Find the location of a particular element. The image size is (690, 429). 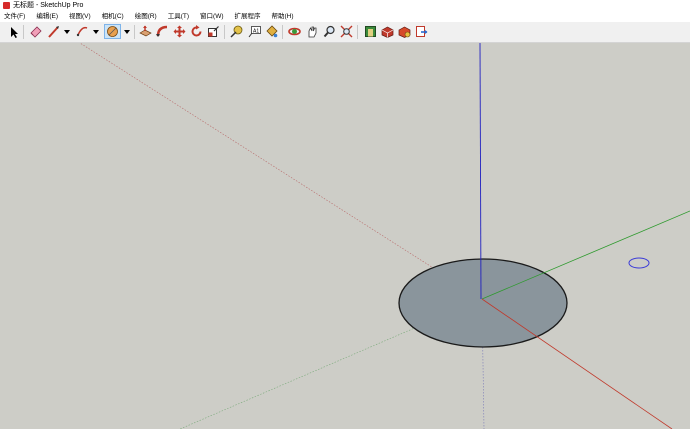

extension-manager-button is located at coordinates (404, 31).